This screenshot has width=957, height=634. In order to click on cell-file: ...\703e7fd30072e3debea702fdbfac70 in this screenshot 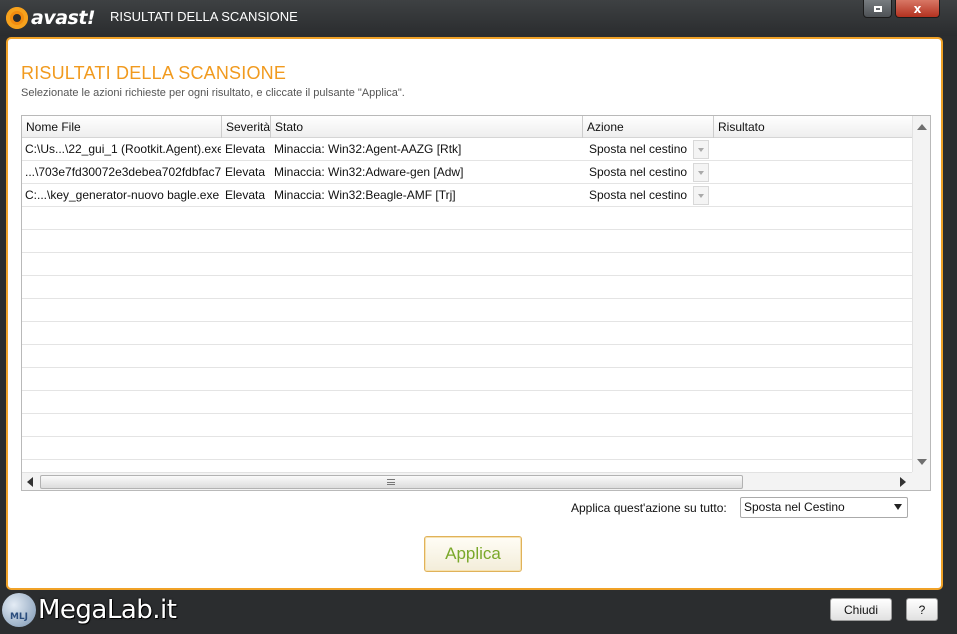, I will do `click(123, 172)`.